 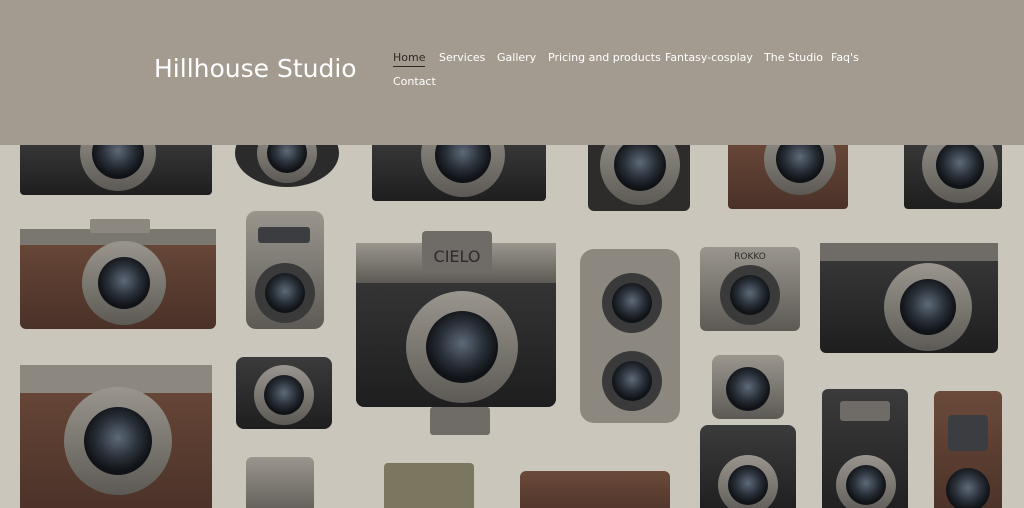 I want to click on nav-item-gallery: Gallery, so click(x=516, y=57).